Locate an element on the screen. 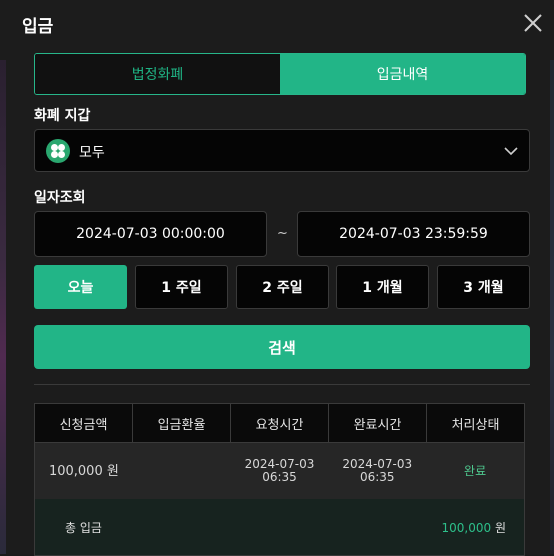  period-1-month-button: 1 개월 is located at coordinates (382, 287).